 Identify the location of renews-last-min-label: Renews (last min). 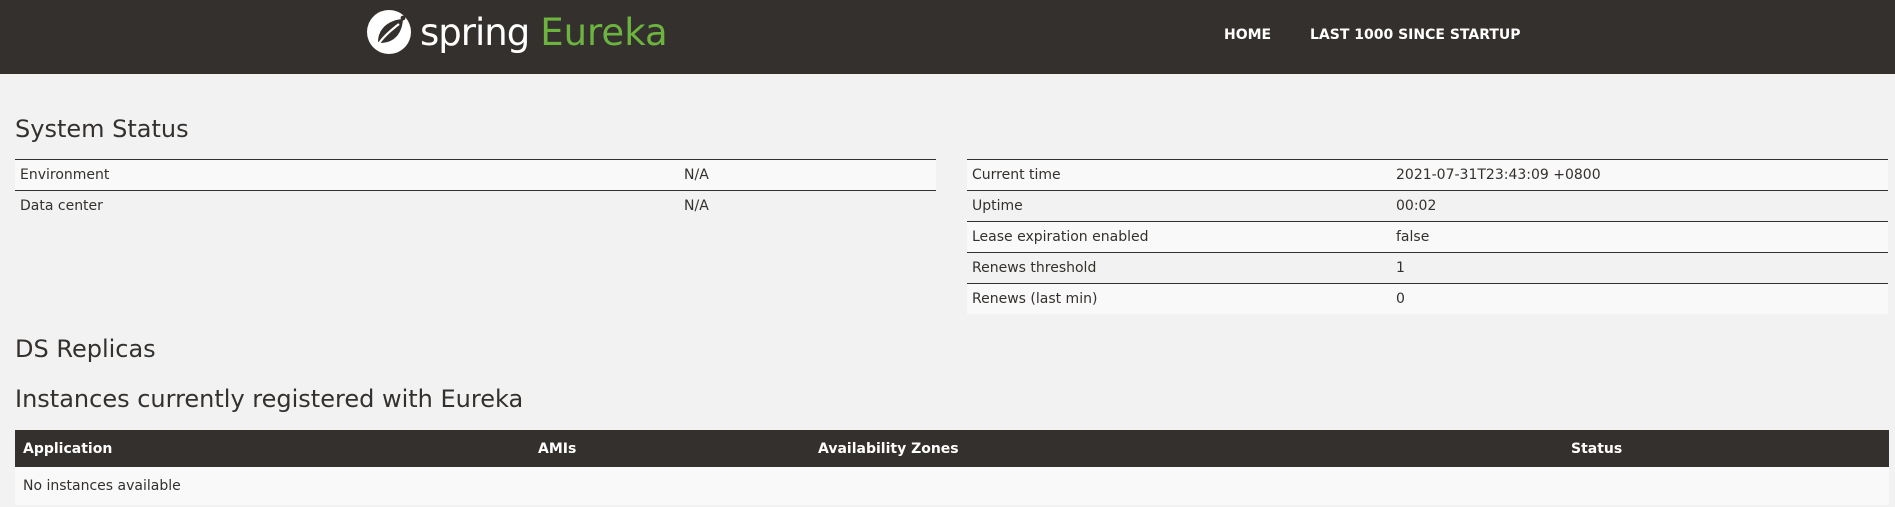
(1179, 298).